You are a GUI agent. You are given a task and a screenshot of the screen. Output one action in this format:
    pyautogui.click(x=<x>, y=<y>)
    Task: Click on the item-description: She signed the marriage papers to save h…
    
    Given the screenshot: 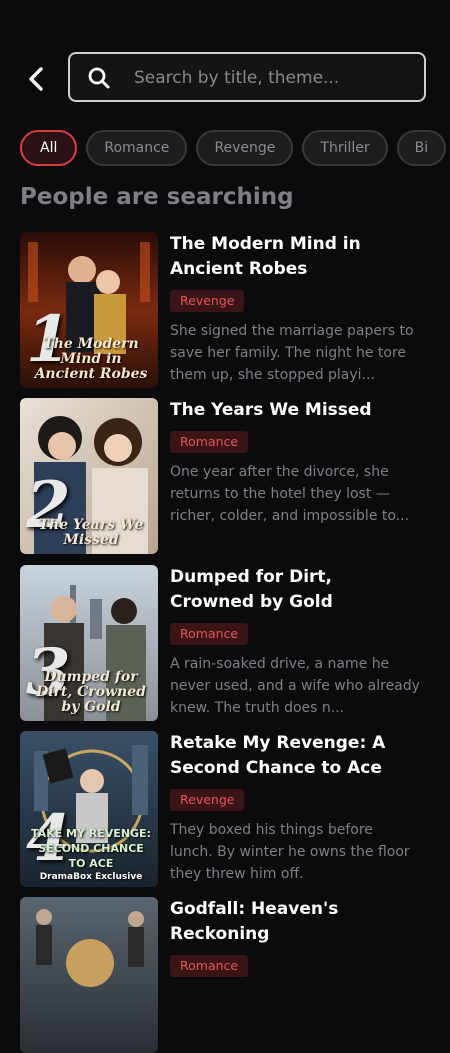 What is the action you would take?
    pyautogui.click(x=292, y=353)
    